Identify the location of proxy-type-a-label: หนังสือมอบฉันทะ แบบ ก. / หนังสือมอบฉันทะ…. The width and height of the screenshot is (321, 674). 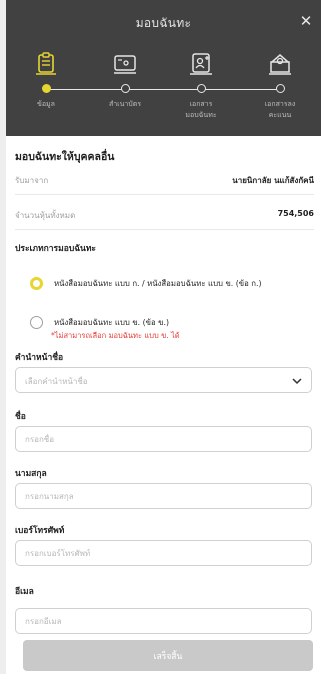
(158, 284).